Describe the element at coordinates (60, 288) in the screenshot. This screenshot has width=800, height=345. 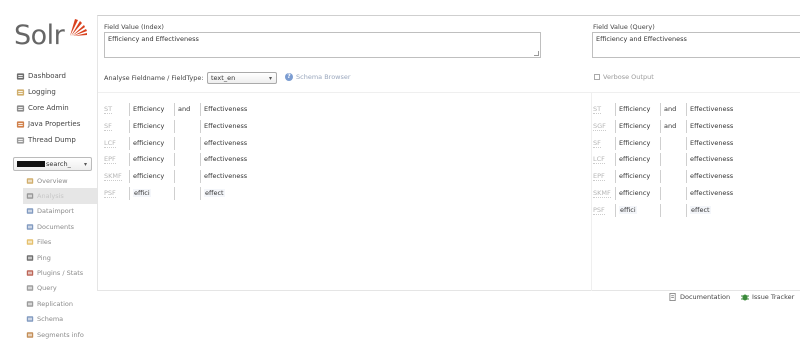
I see `core-menu-query: Query` at that location.